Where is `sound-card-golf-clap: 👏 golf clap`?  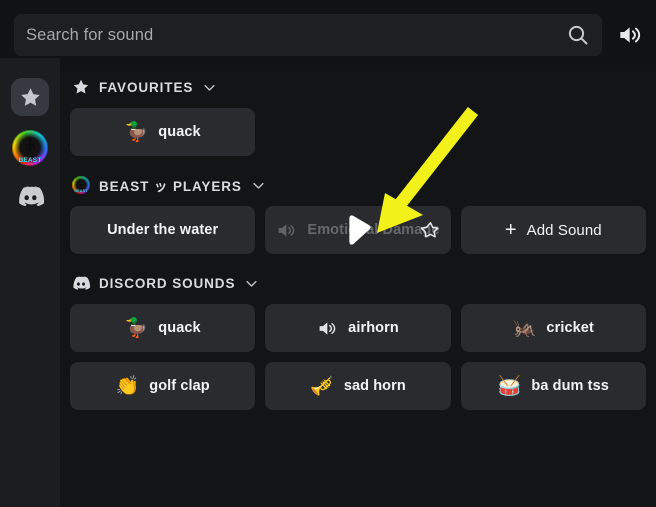
sound-card-golf-clap: 👏 golf clap is located at coordinates (163, 386).